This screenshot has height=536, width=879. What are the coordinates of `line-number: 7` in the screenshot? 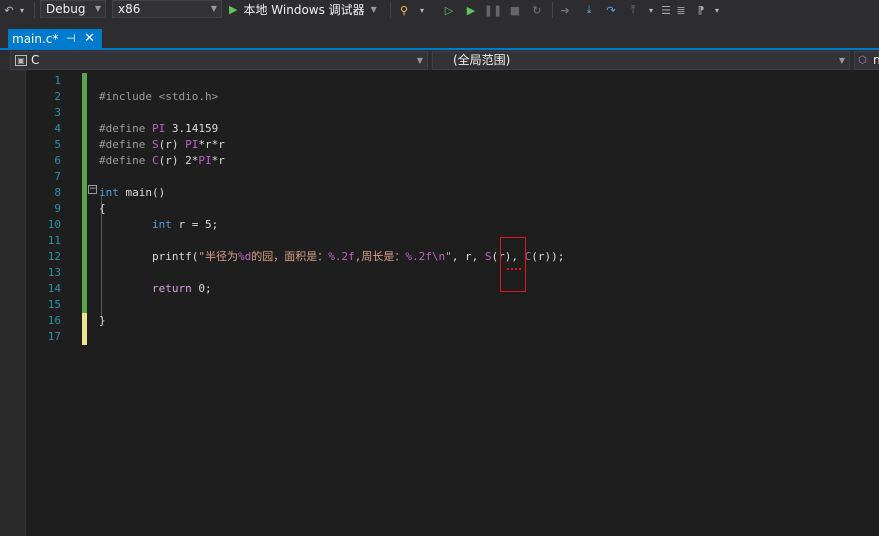 It's located at (57, 176).